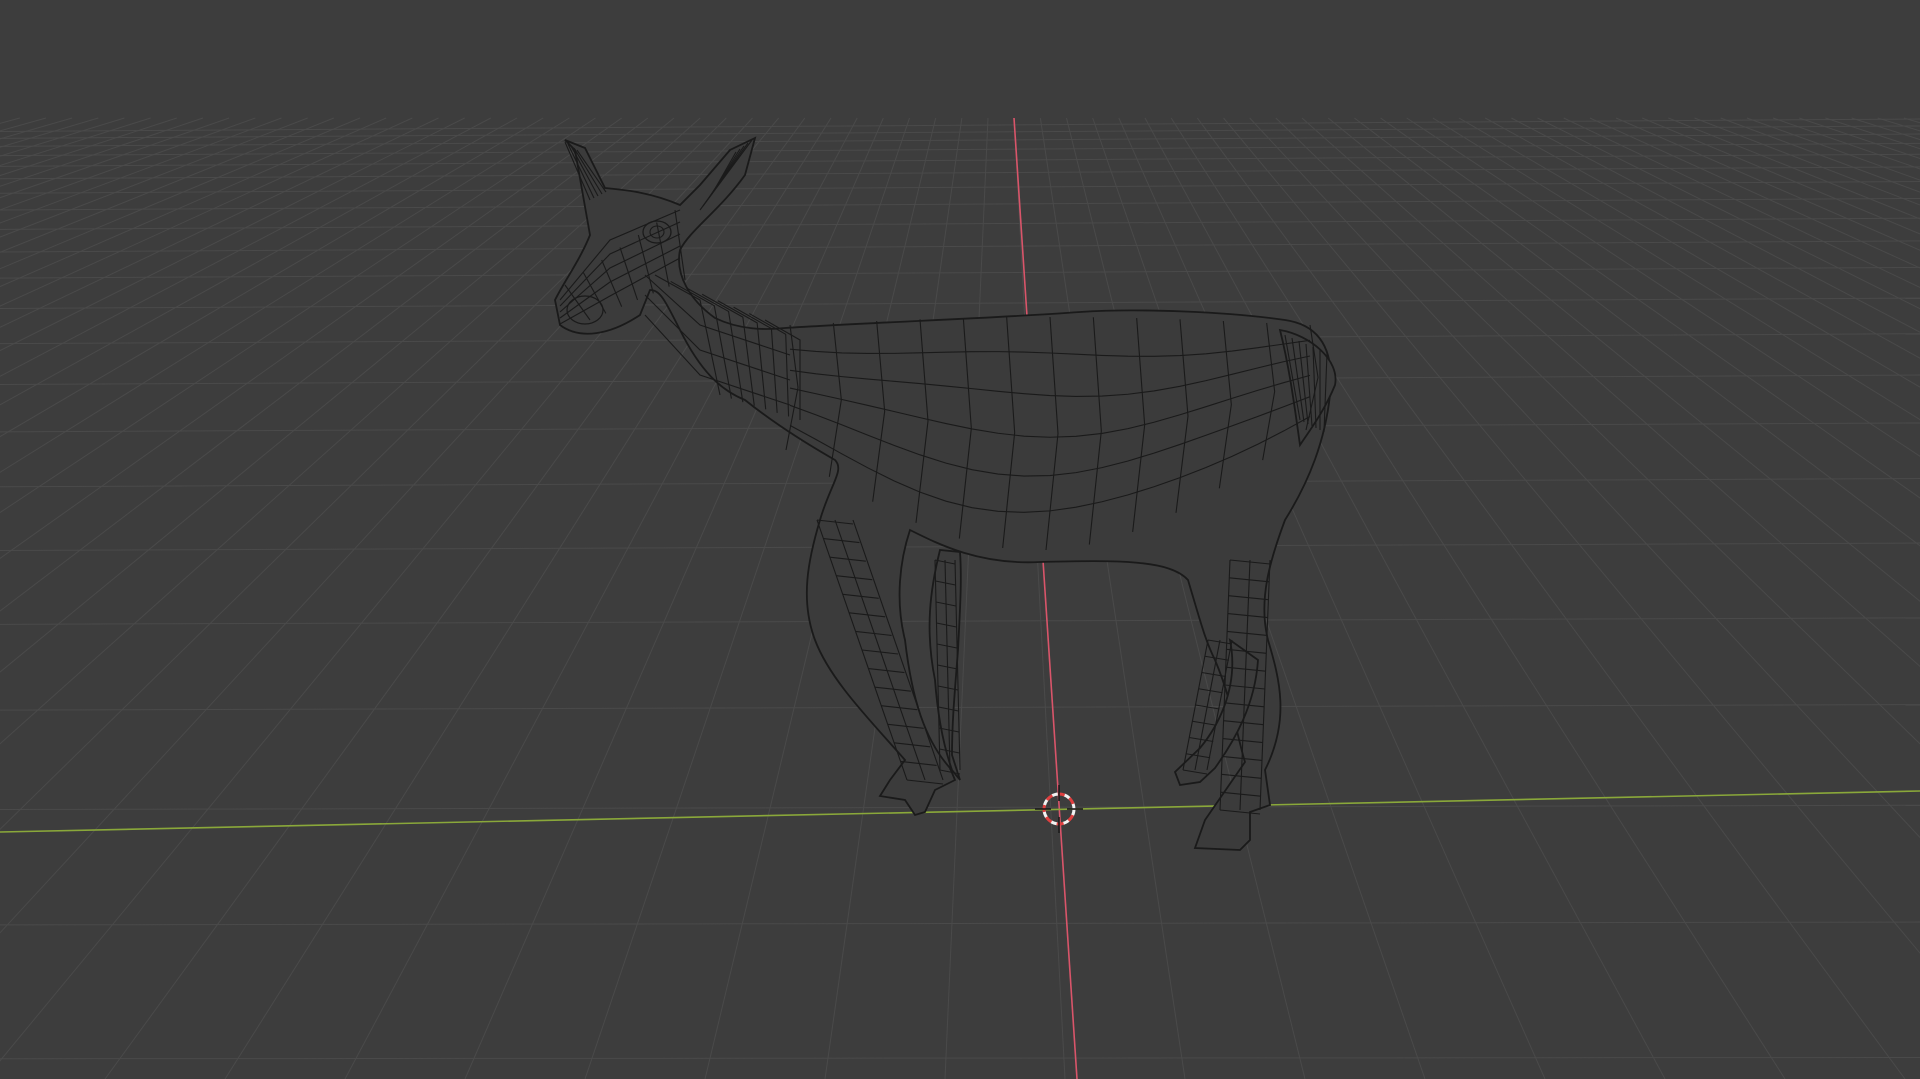 The image size is (1920, 1079). Describe the element at coordinates (1045, 598) in the screenshot. I see `y-axis-line` at that location.